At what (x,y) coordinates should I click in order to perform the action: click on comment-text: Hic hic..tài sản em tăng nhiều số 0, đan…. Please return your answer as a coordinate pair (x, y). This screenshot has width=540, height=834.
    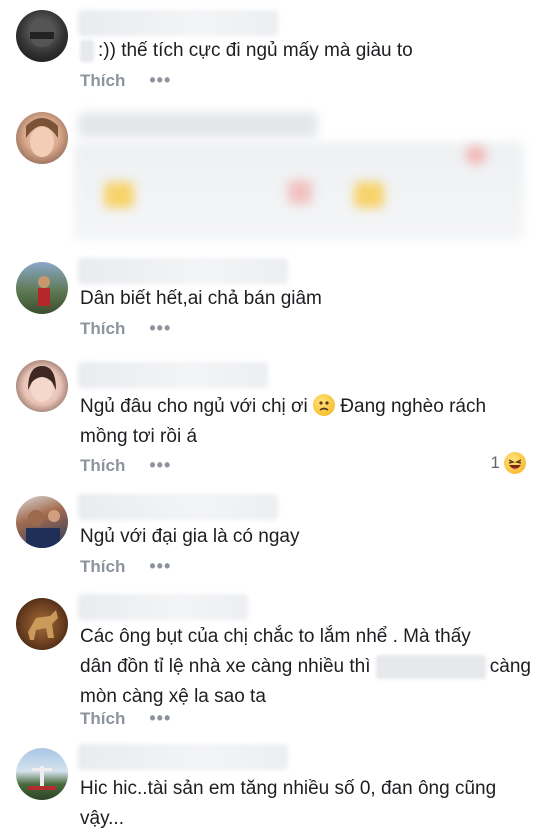
    Looking at the image, I should click on (288, 803).